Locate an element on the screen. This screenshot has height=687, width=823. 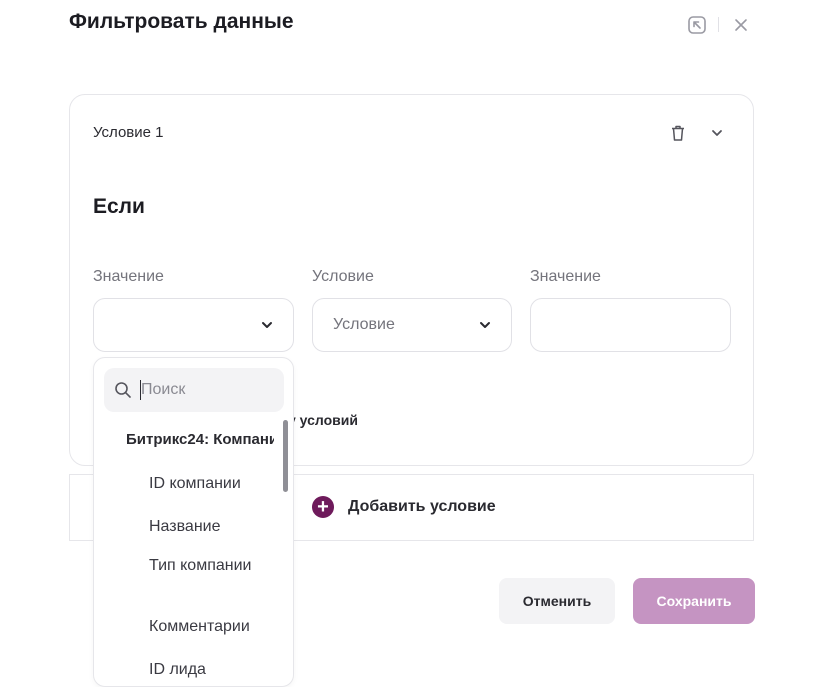
dropdown-option: ID лида is located at coordinates (211, 669).